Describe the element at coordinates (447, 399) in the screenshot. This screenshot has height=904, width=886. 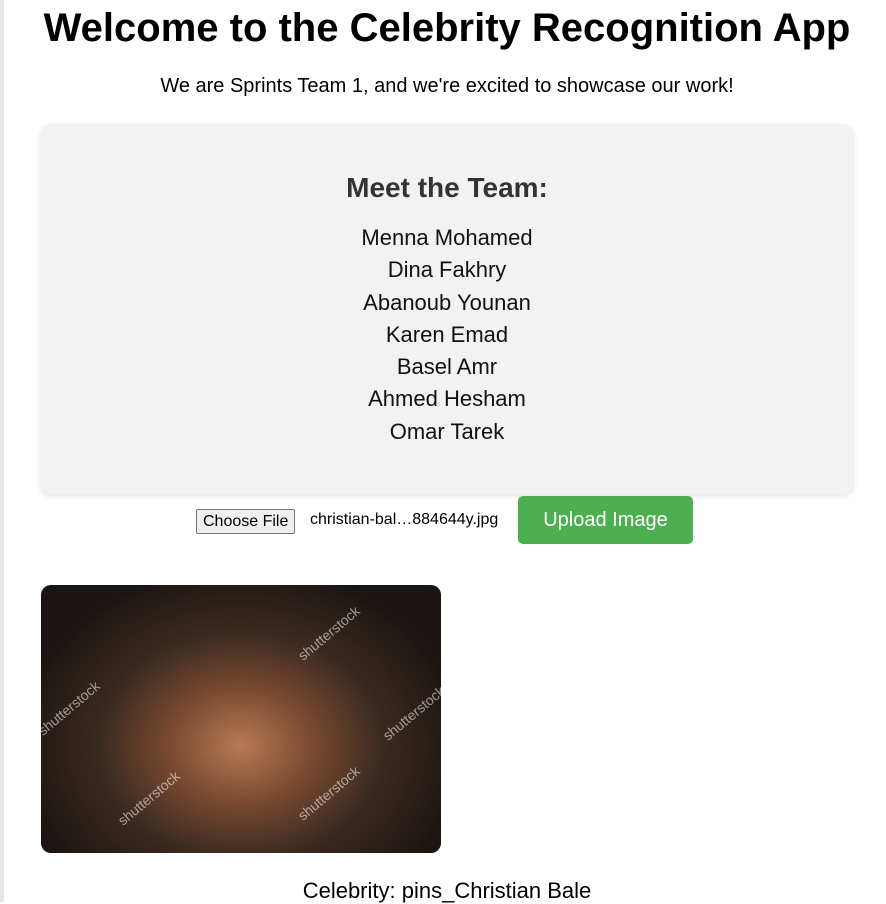
I see `team-member: Ahmed Hesham` at that location.